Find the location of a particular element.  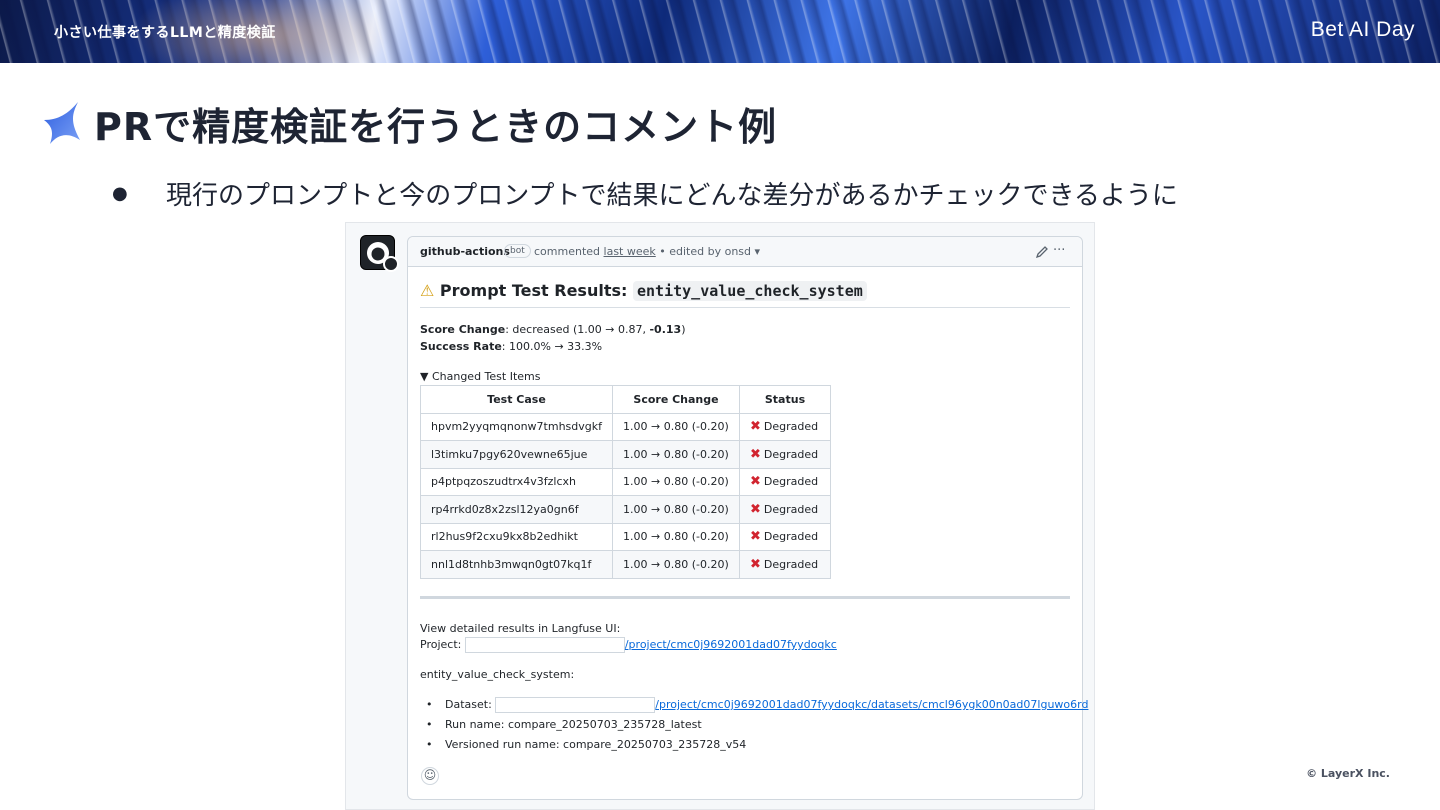

score-change-end: ) is located at coordinates (683, 329).